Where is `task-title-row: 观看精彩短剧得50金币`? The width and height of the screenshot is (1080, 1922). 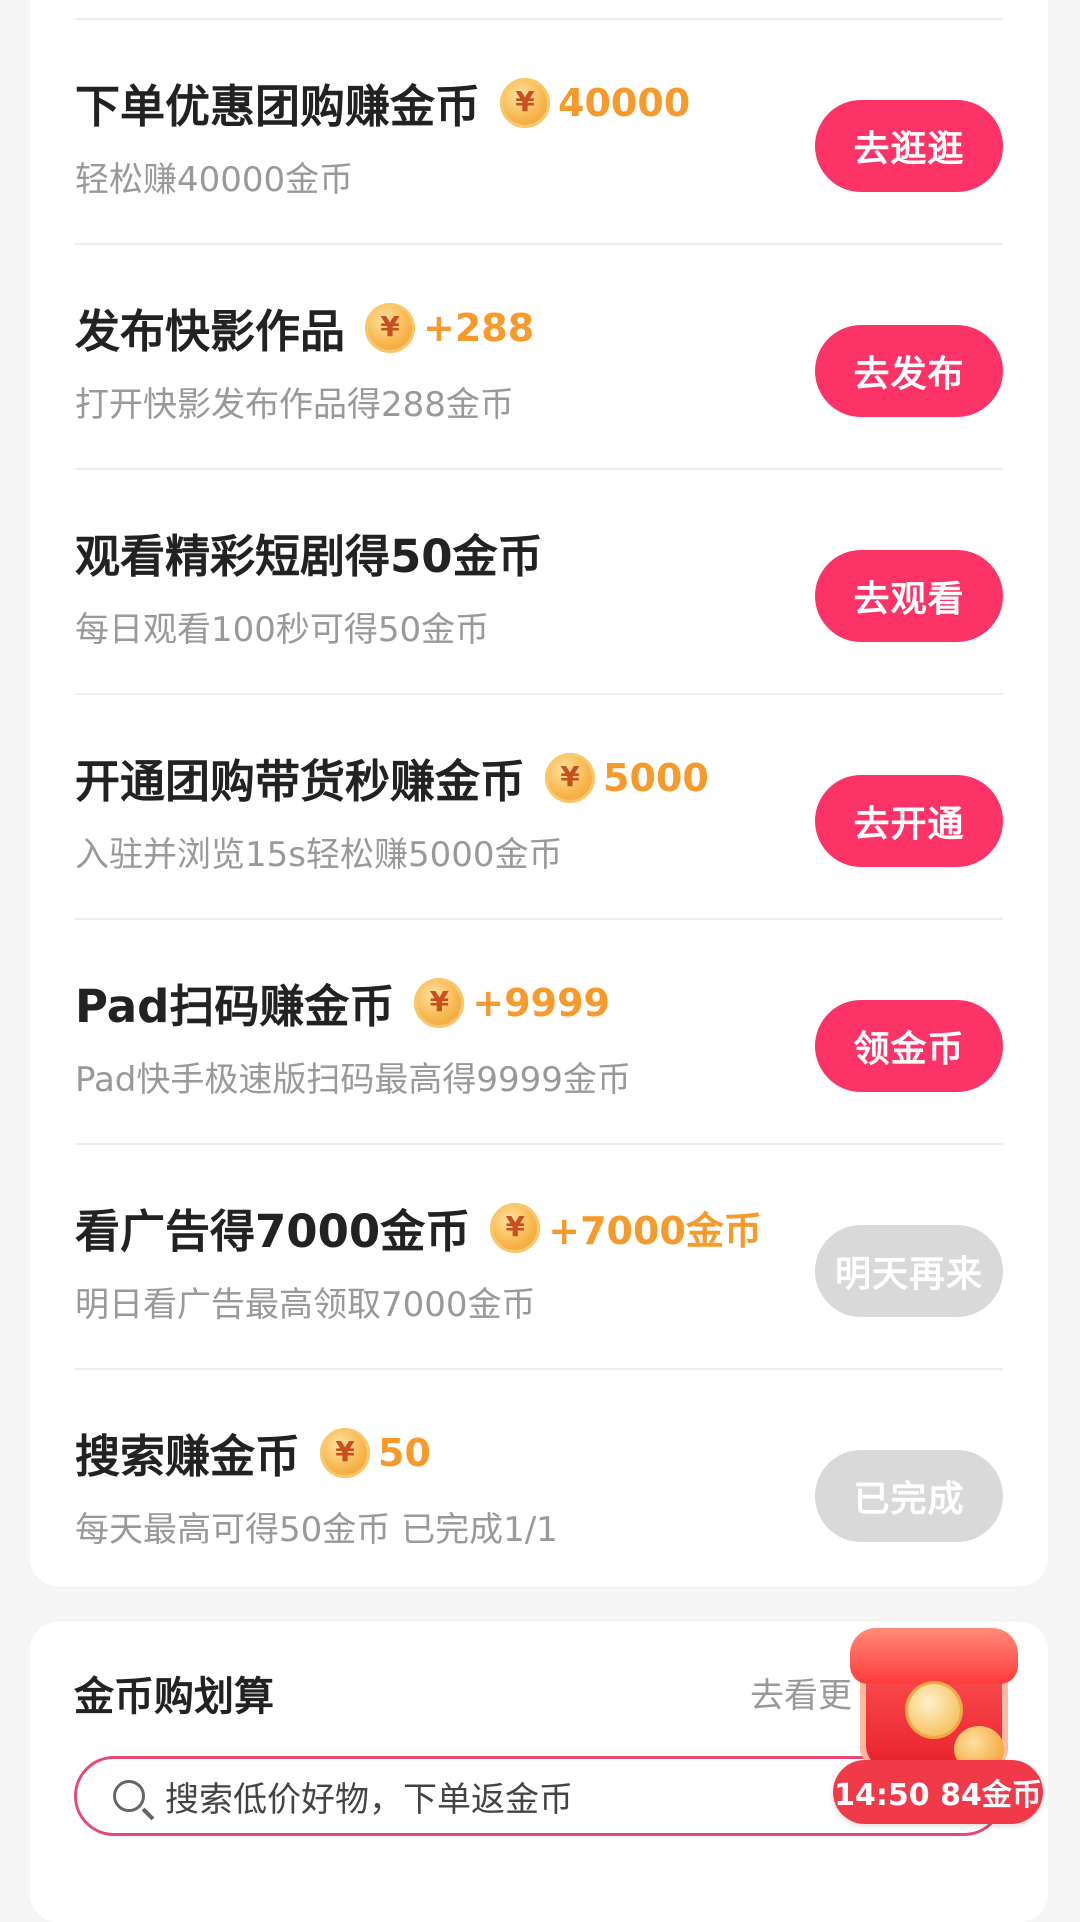
task-title-row: 观看精彩短剧得50金币 is located at coordinates (309, 552).